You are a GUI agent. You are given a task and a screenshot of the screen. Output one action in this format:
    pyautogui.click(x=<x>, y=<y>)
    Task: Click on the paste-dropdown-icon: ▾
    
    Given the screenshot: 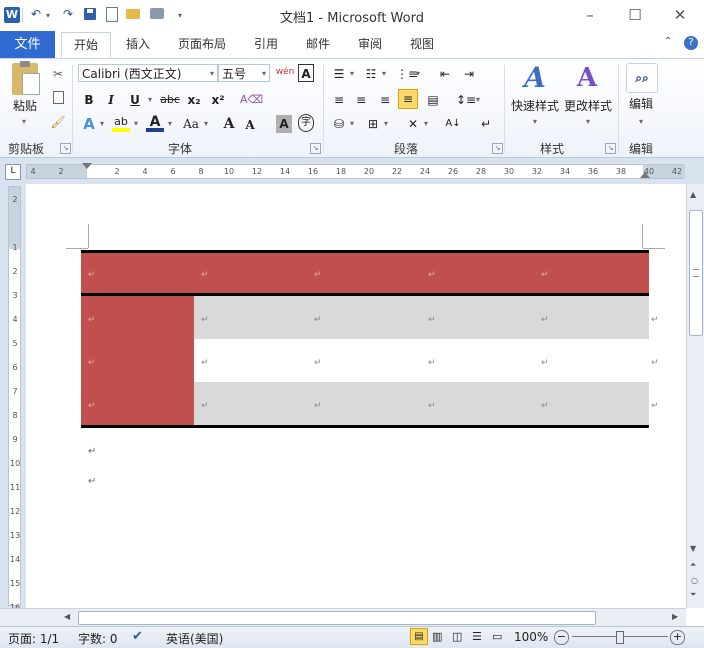 What is the action you would take?
    pyautogui.click(x=24, y=122)
    